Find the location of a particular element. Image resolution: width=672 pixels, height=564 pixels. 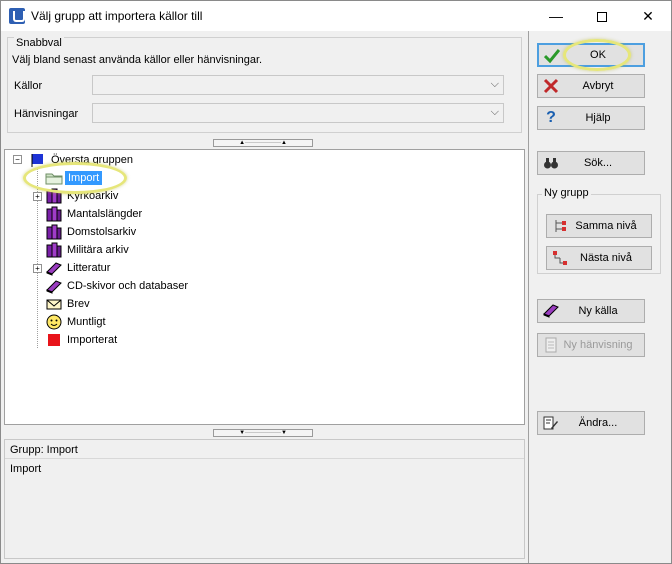

envelope-icon is located at coordinates (54, 304).